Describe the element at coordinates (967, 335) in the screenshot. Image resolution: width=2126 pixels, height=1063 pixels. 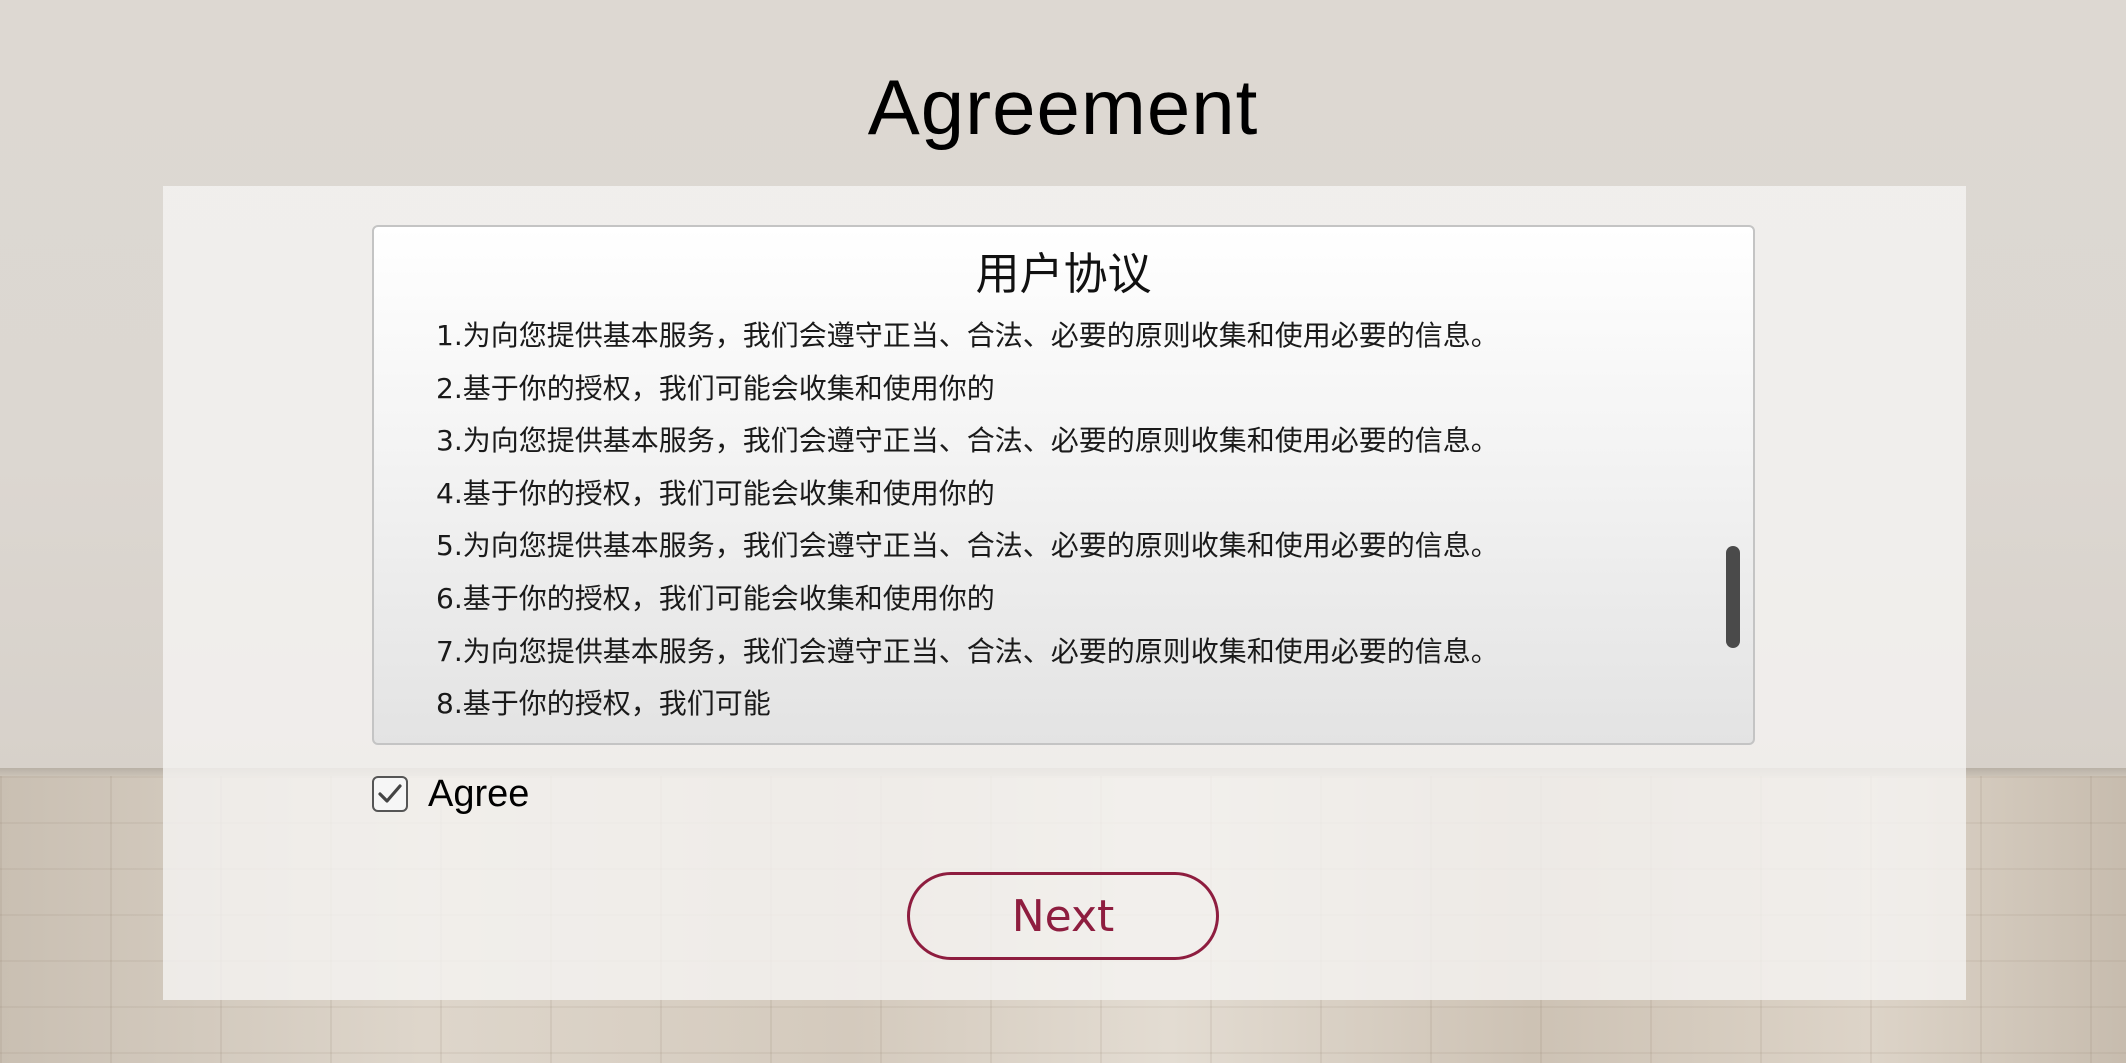
I see `agreement-line: 1.为向您提供基本服务，我们会遵守正当、合法、必要的原则收集和使用必要的信息。` at that location.